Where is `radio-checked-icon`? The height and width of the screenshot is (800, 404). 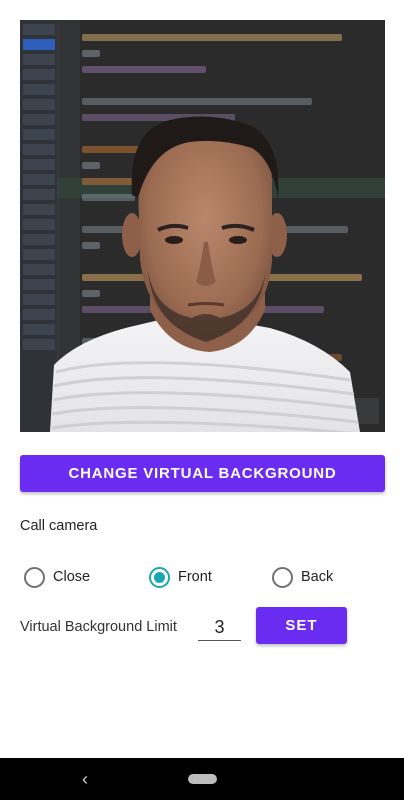
radio-checked-icon is located at coordinates (159, 577).